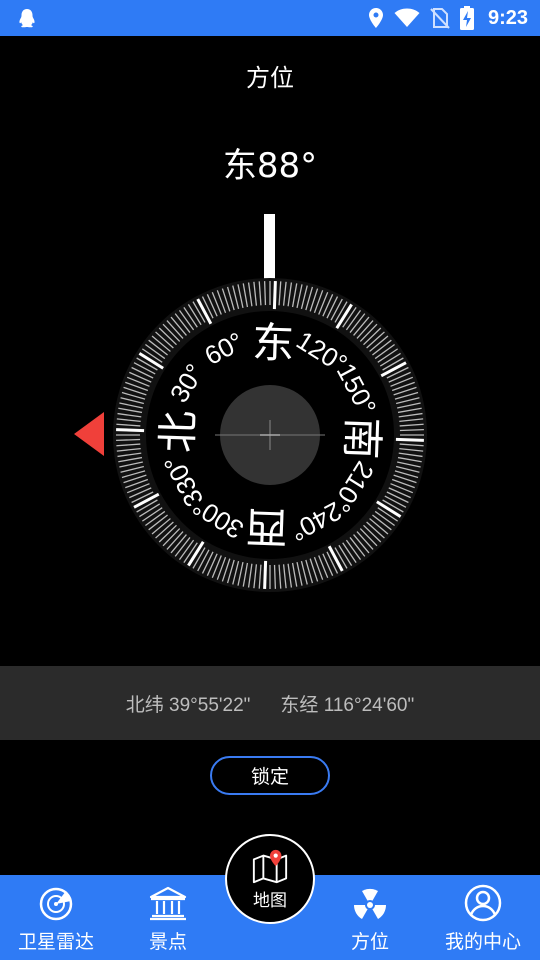  I want to click on heading-readout: 东88°, so click(270, 166).